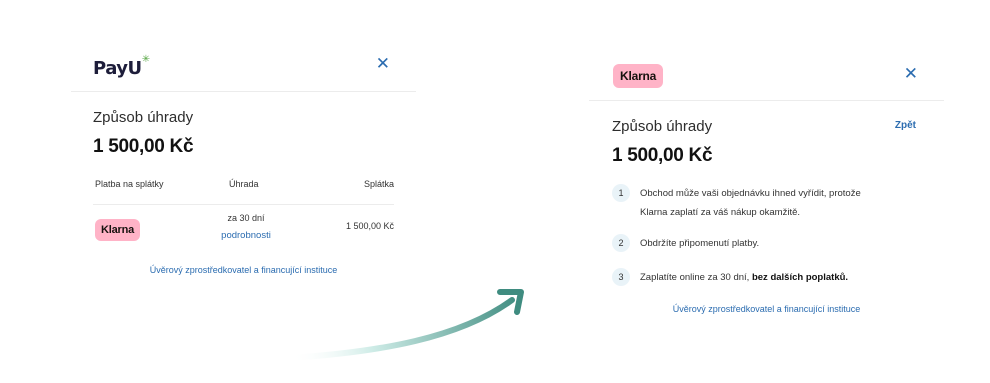 This screenshot has width=990, height=383. What do you see at coordinates (720, 212) in the screenshot?
I see `step-text-line2: Klarna zaplatí za váš nákup okamžitě.` at bounding box center [720, 212].